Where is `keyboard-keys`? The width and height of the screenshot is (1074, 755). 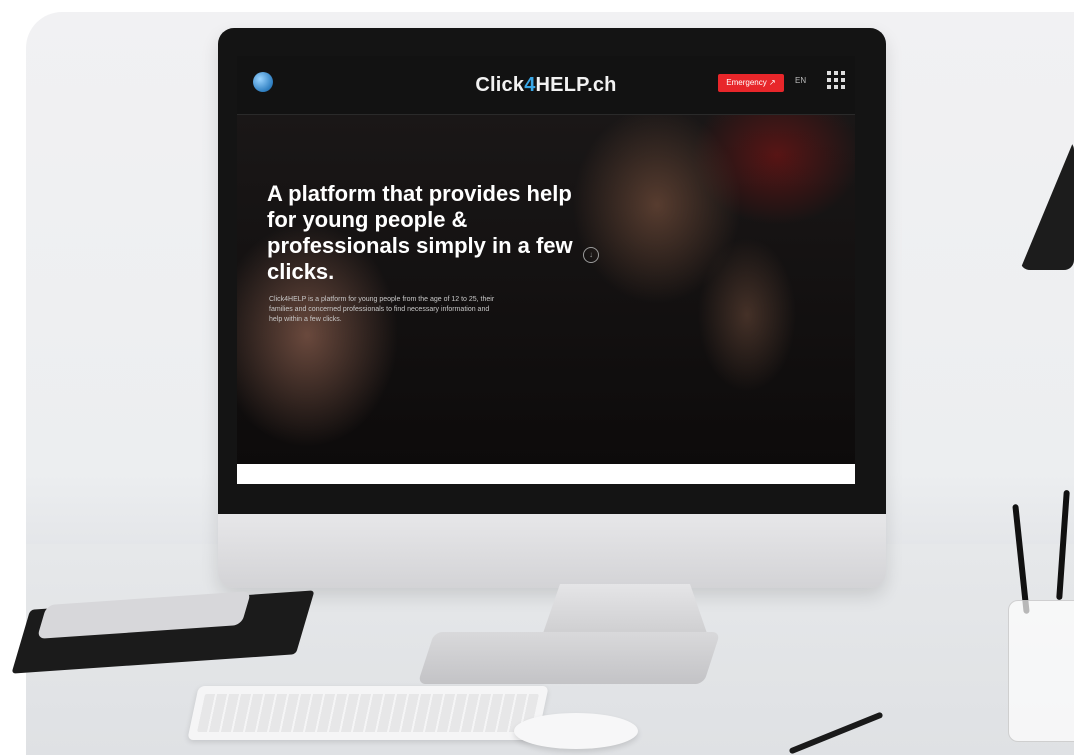 keyboard-keys is located at coordinates (368, 713).